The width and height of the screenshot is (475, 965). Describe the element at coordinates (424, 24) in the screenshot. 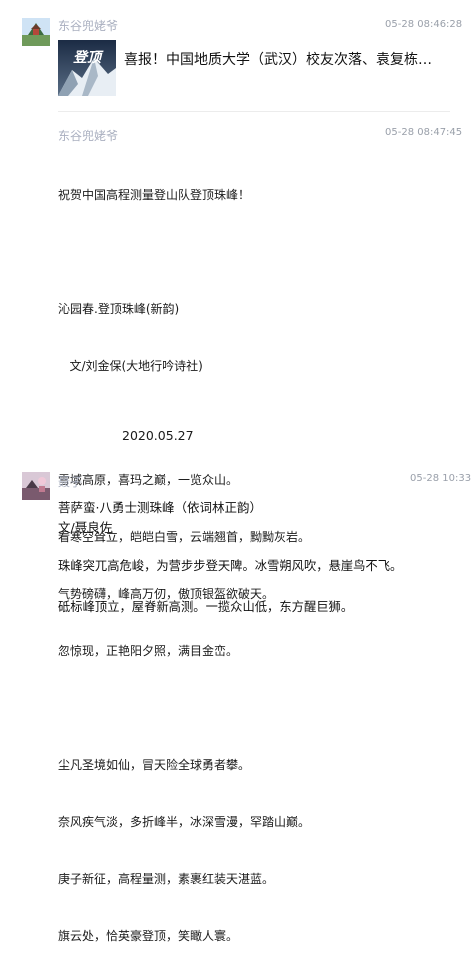

I see `message-timestamp: 05-28 08:46:28` at that location.